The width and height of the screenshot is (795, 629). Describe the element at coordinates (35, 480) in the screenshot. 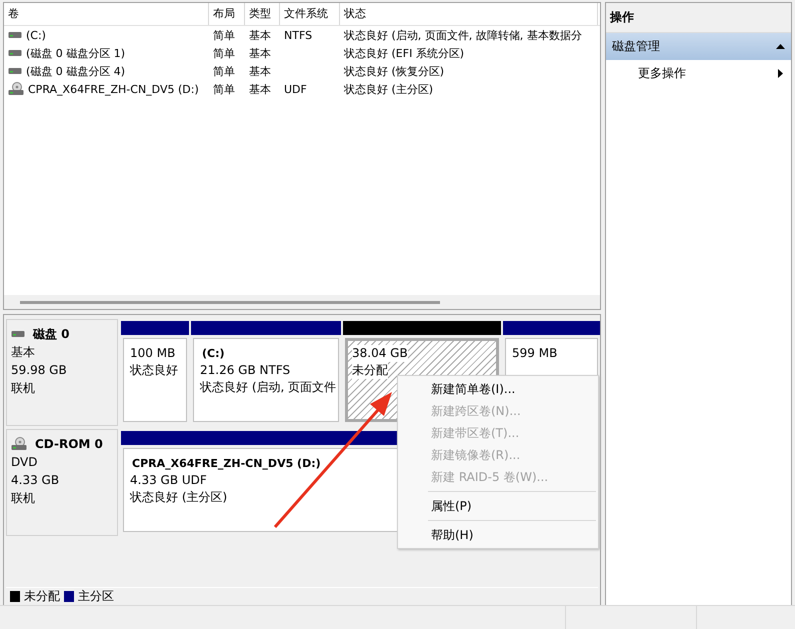

I see `disk-info: 4.33 GB` at that location.